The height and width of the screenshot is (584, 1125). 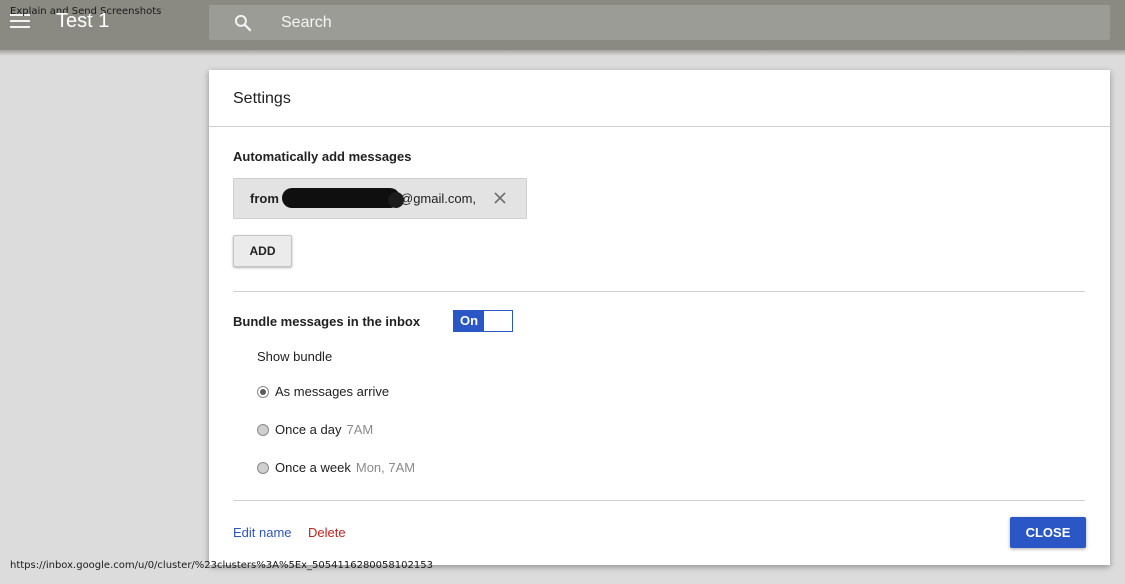 I want to click on delete-link: Delete, so click(x=327, y=532).